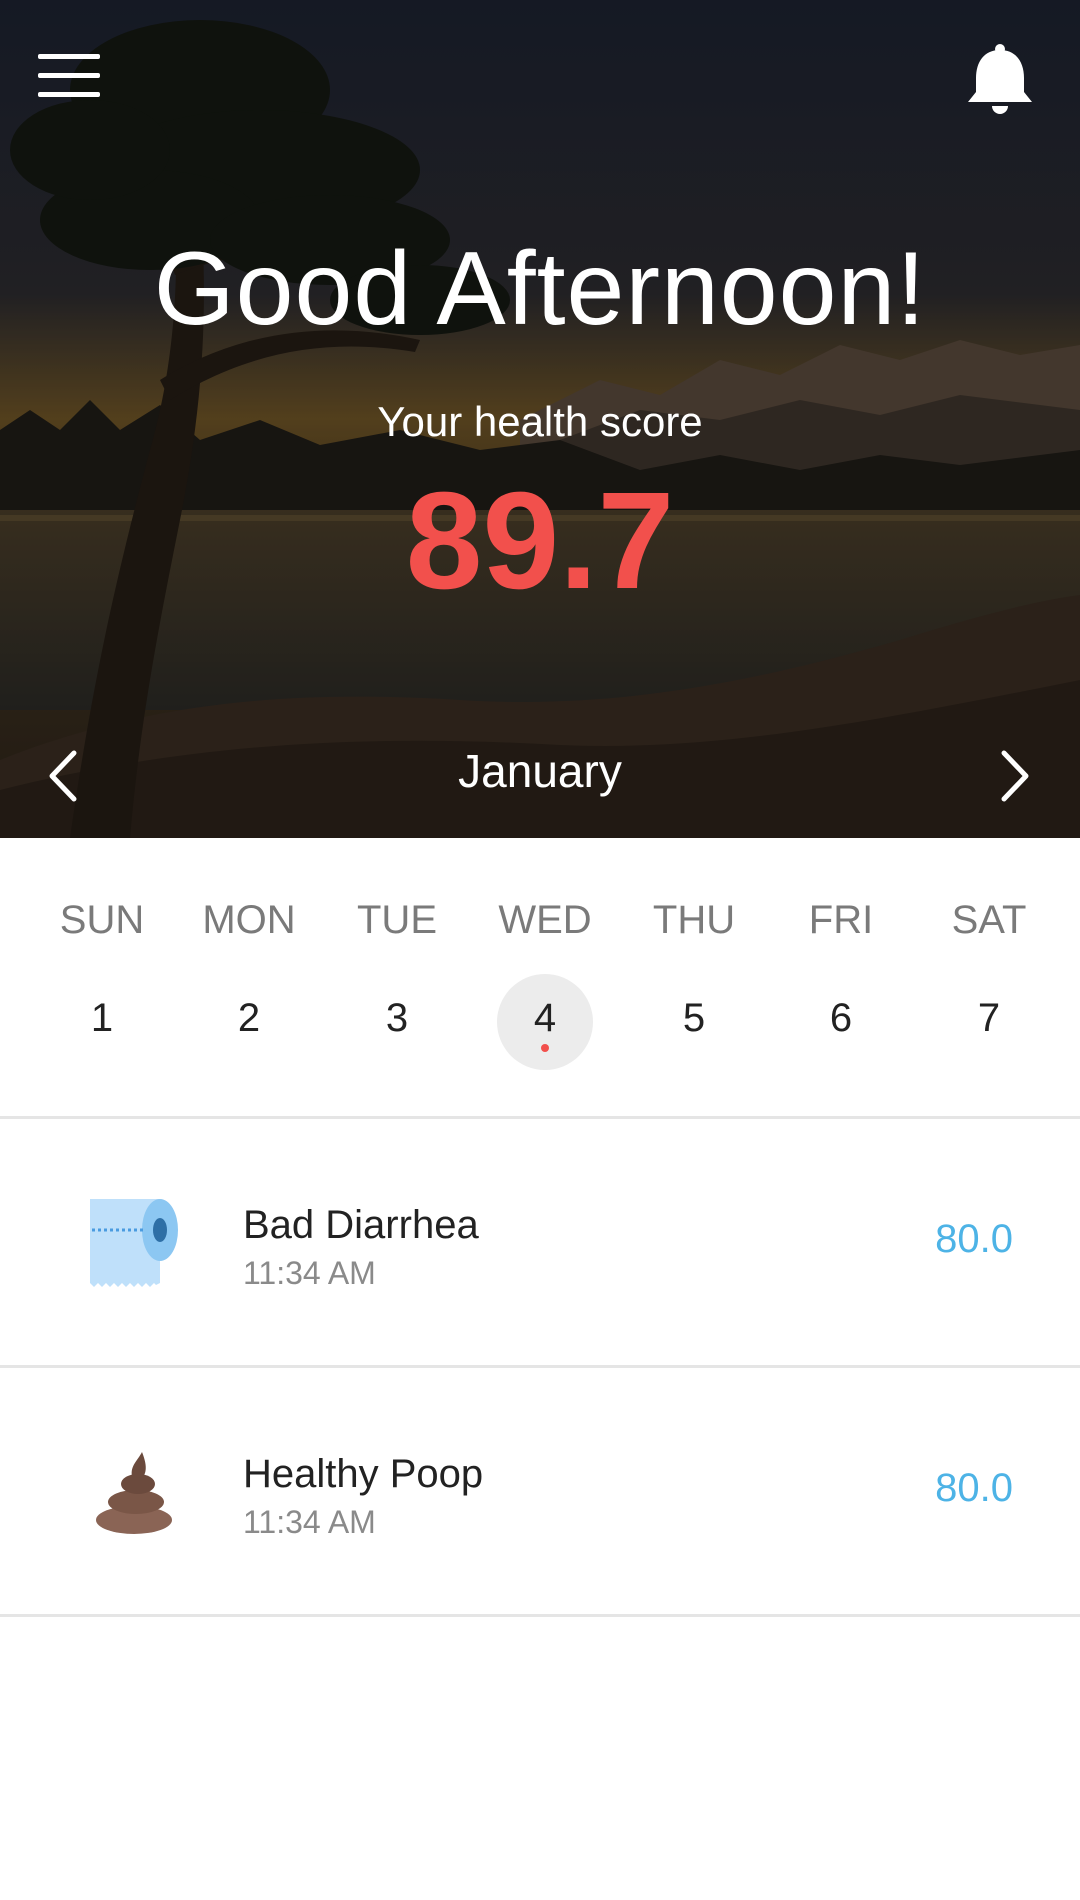 This screenshot has width=1080, height=1900. I want to click on weekday-label-mon: MON, so click(249, 920).